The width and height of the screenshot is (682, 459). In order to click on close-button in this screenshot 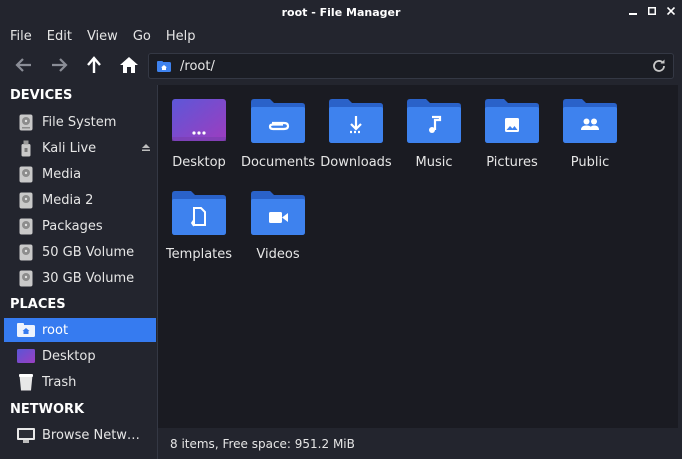, I will do `click(671, 11)`.